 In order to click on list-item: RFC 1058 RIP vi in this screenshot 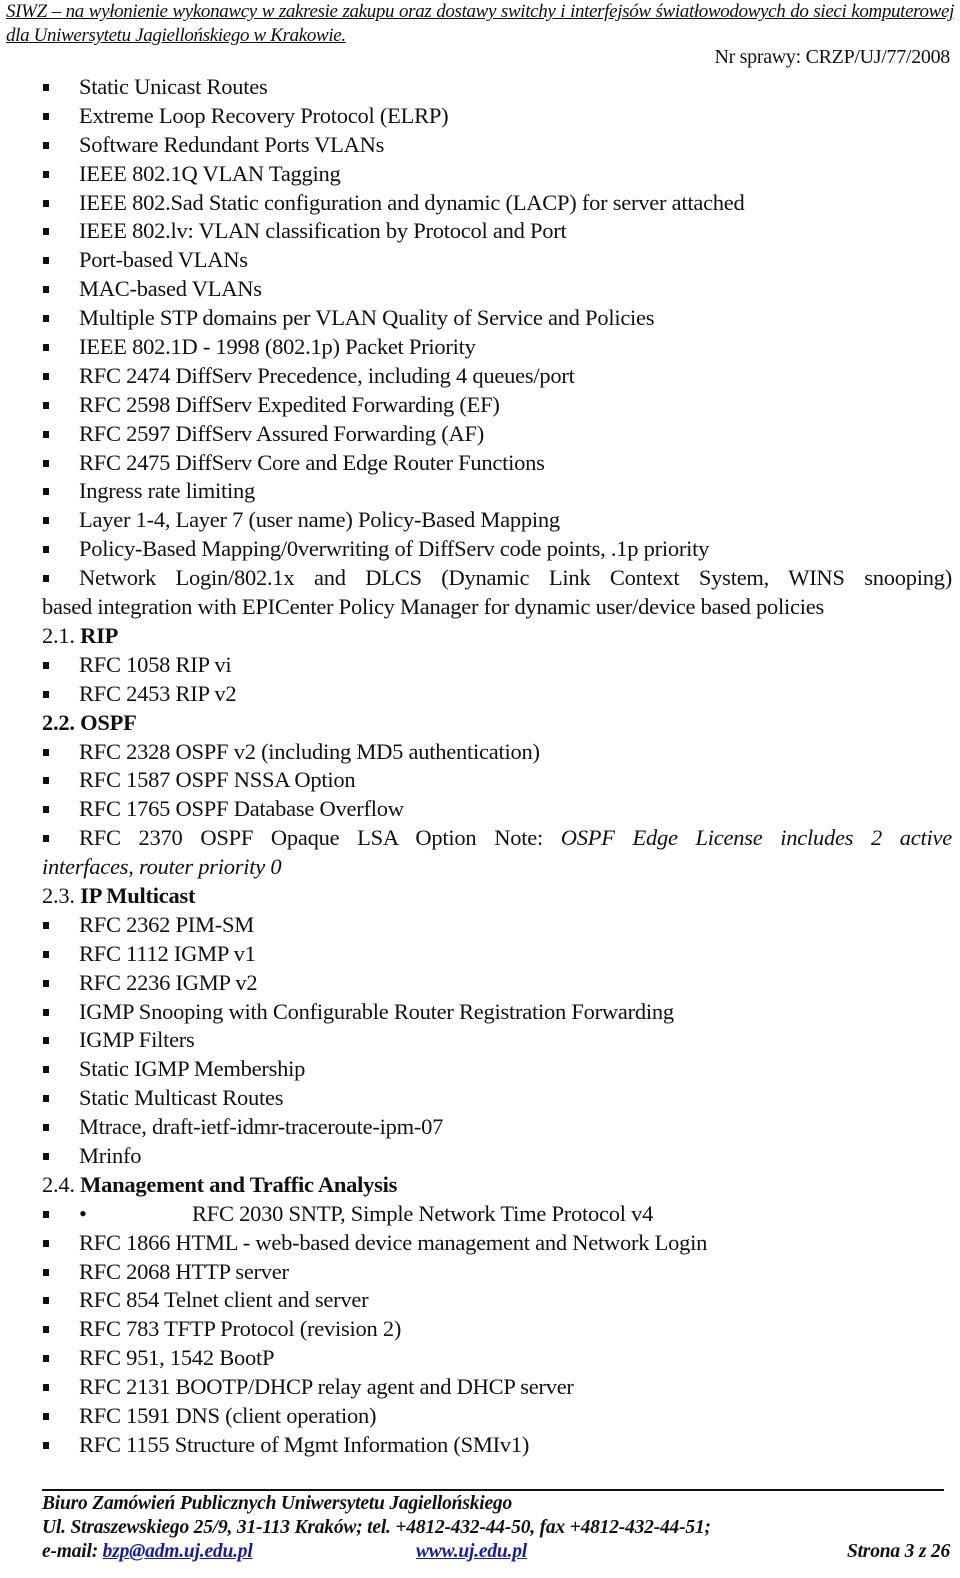, I will do `click(497, 665)`.